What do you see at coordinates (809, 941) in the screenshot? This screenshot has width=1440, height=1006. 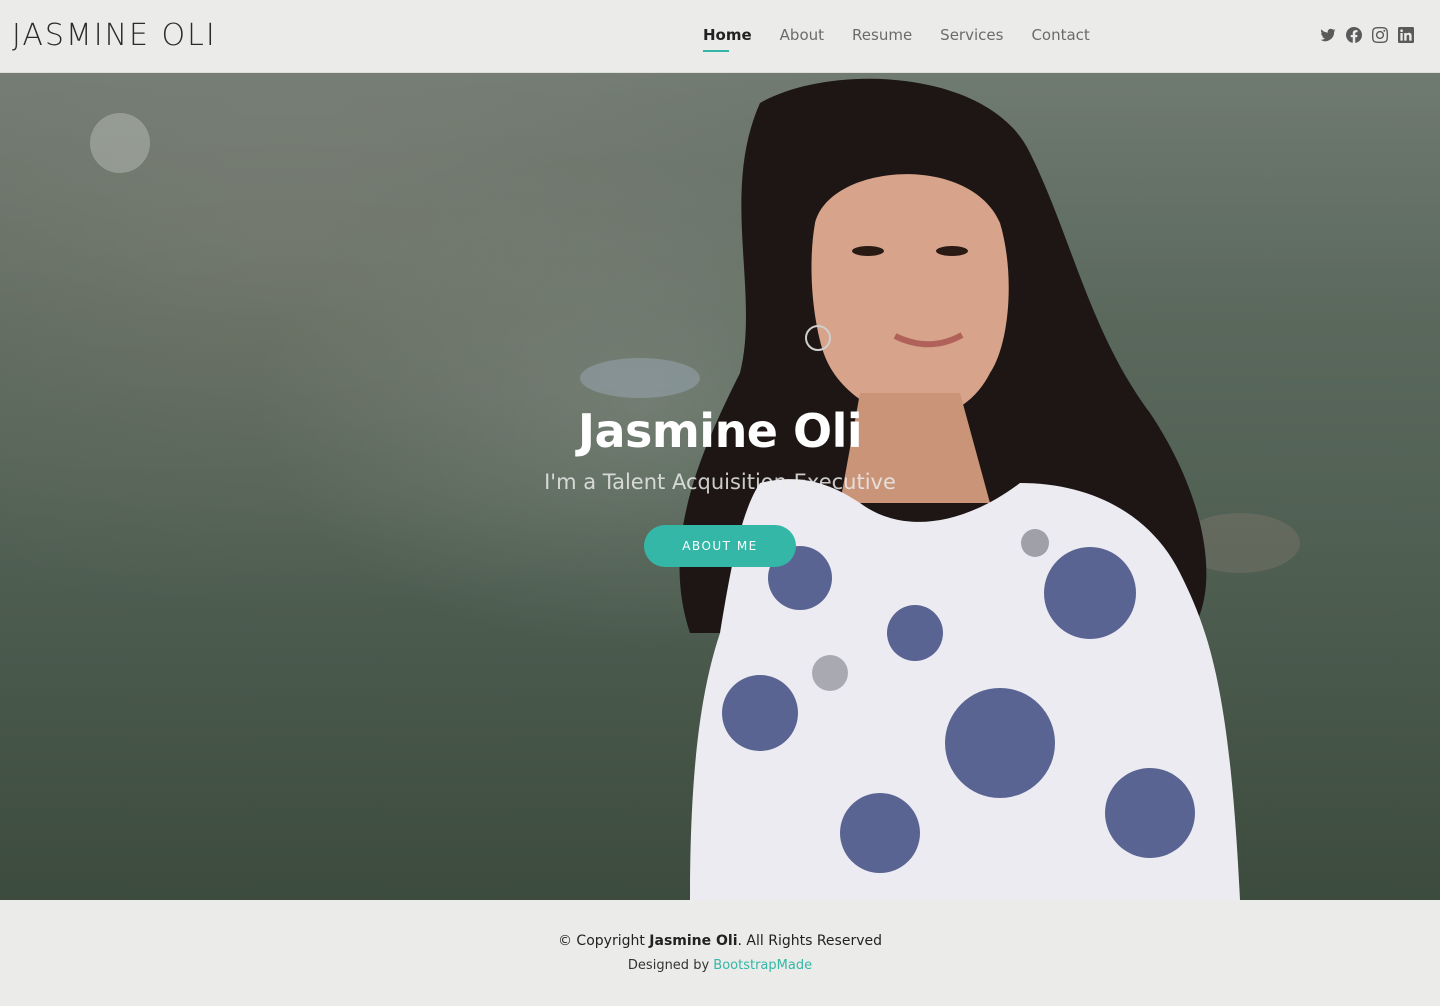 I see `copyright-suffix: . All Rights Reserved` at bounding box center [809, 941].